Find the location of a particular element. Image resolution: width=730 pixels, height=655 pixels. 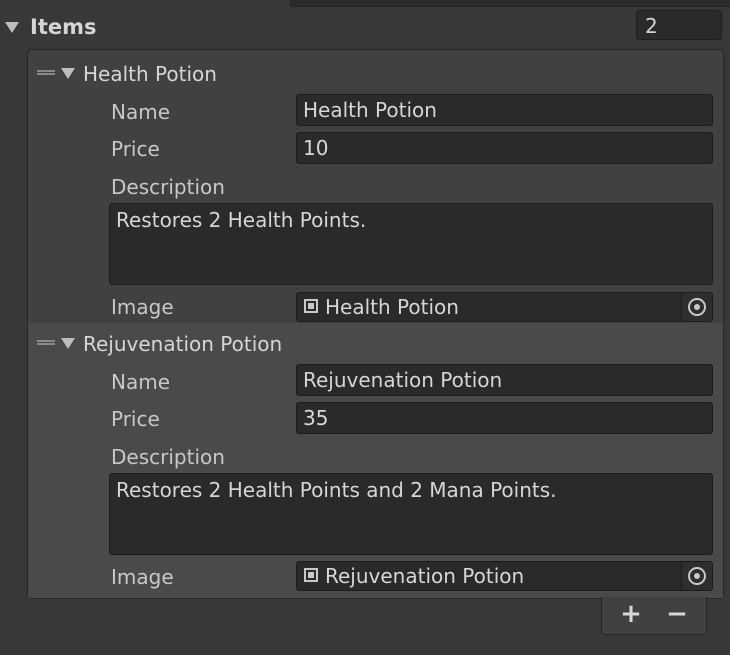

items-title: Items is located at coordinates (63, 27).